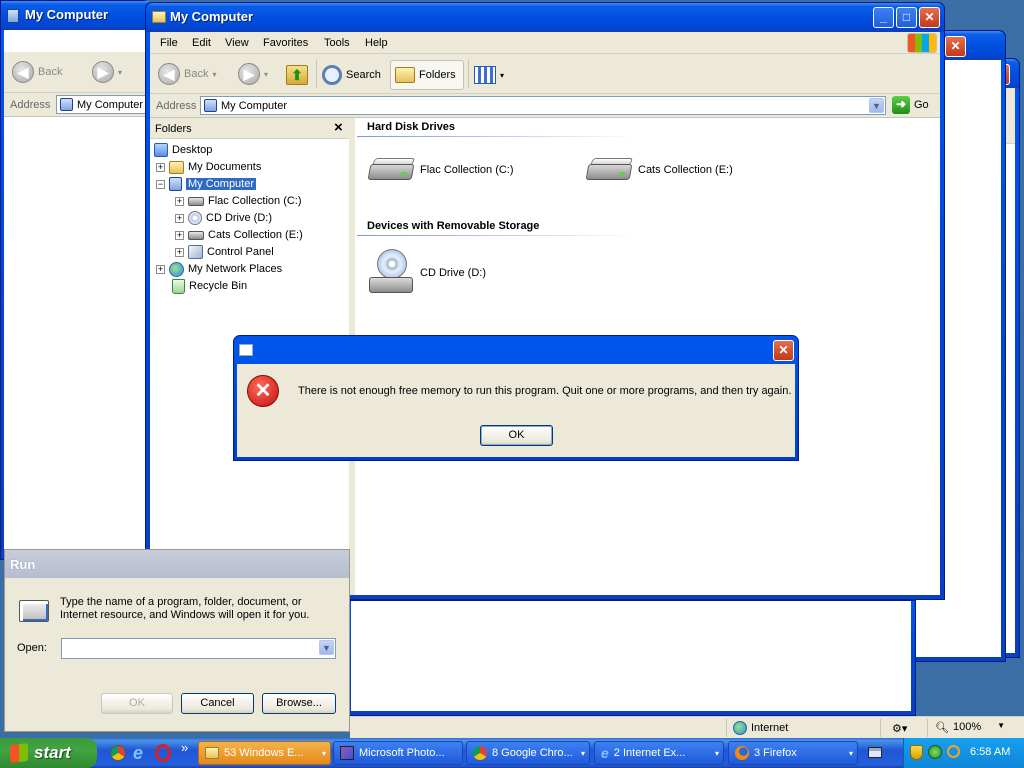 The image size is (1024, 768). What do you see at coordinates (467, 170) in the screenshot?
I see `drive-label: Flac Collection (C:)` at bounding box center [467, 170].